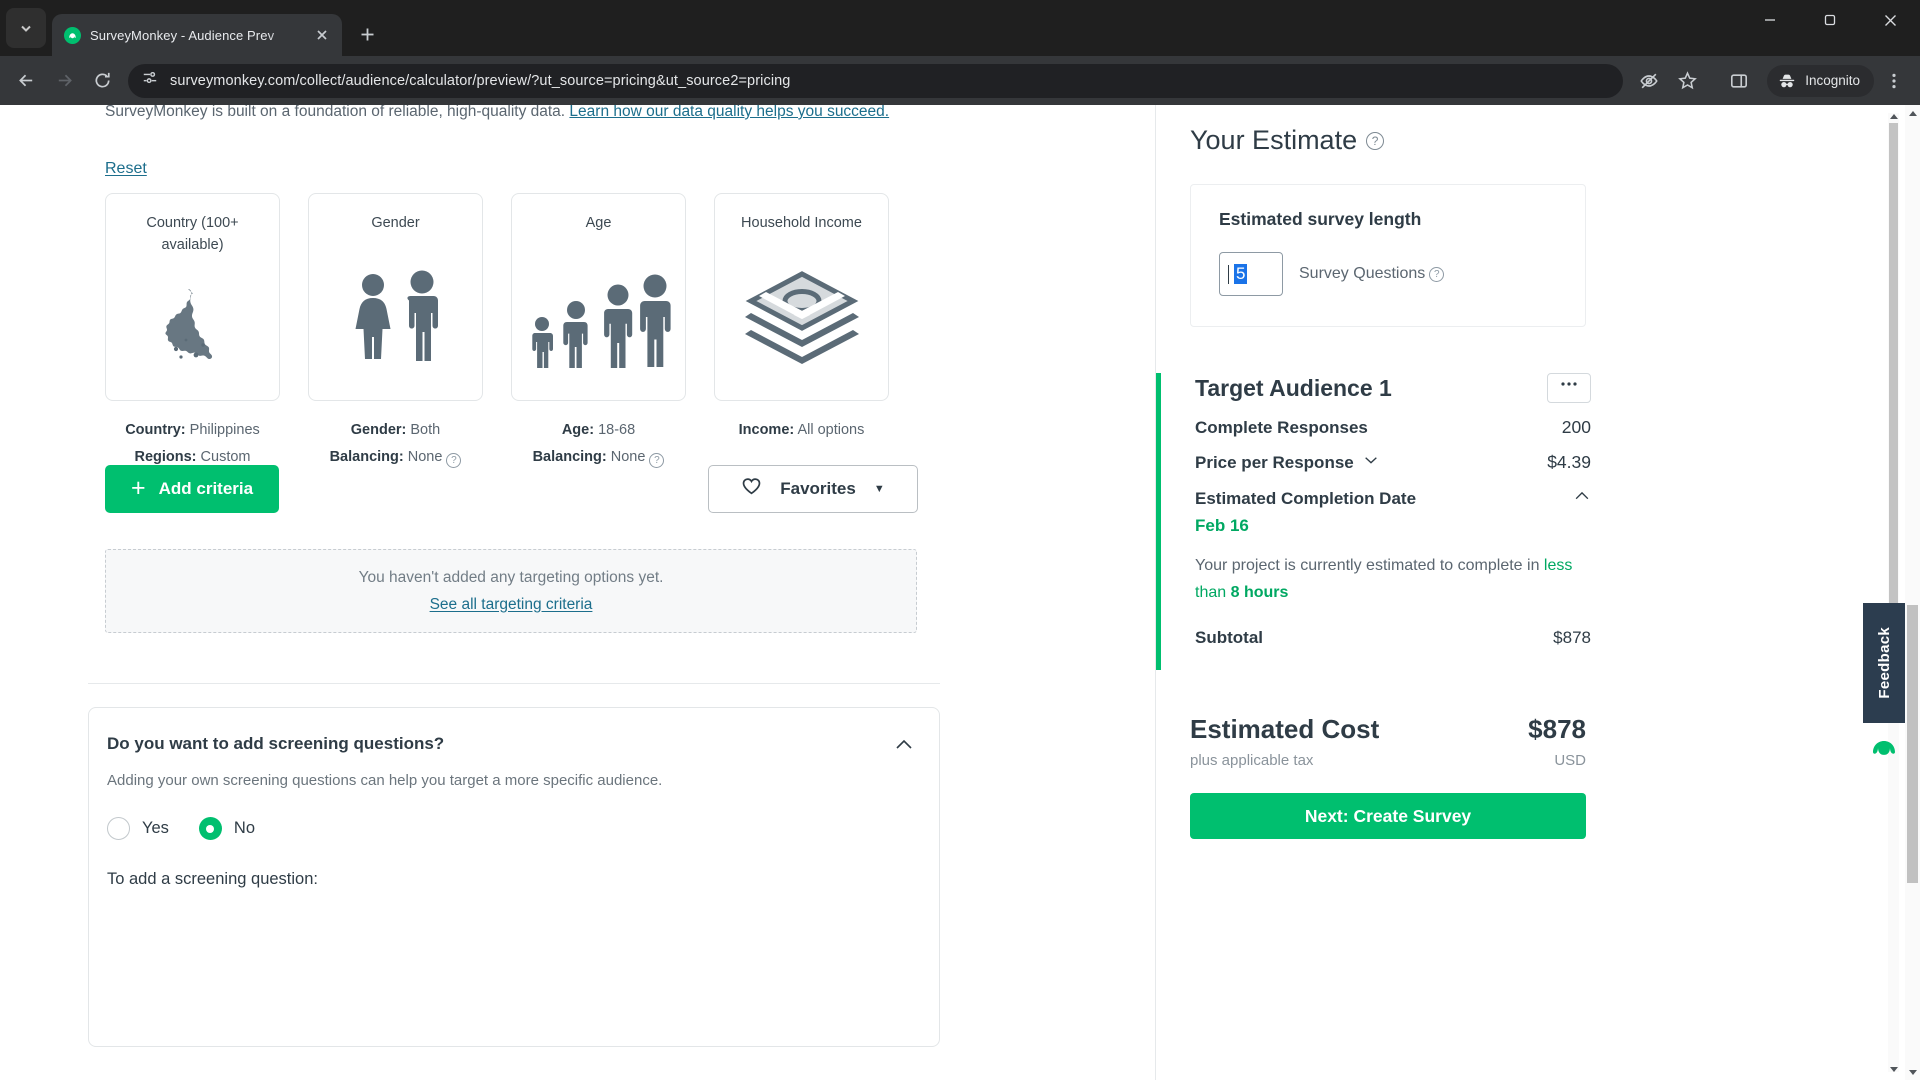 The width and height of the screenshot is (1920, 1080). I want to click on price-per-response-row: Price per Response $4.39, so click(1393, 462).